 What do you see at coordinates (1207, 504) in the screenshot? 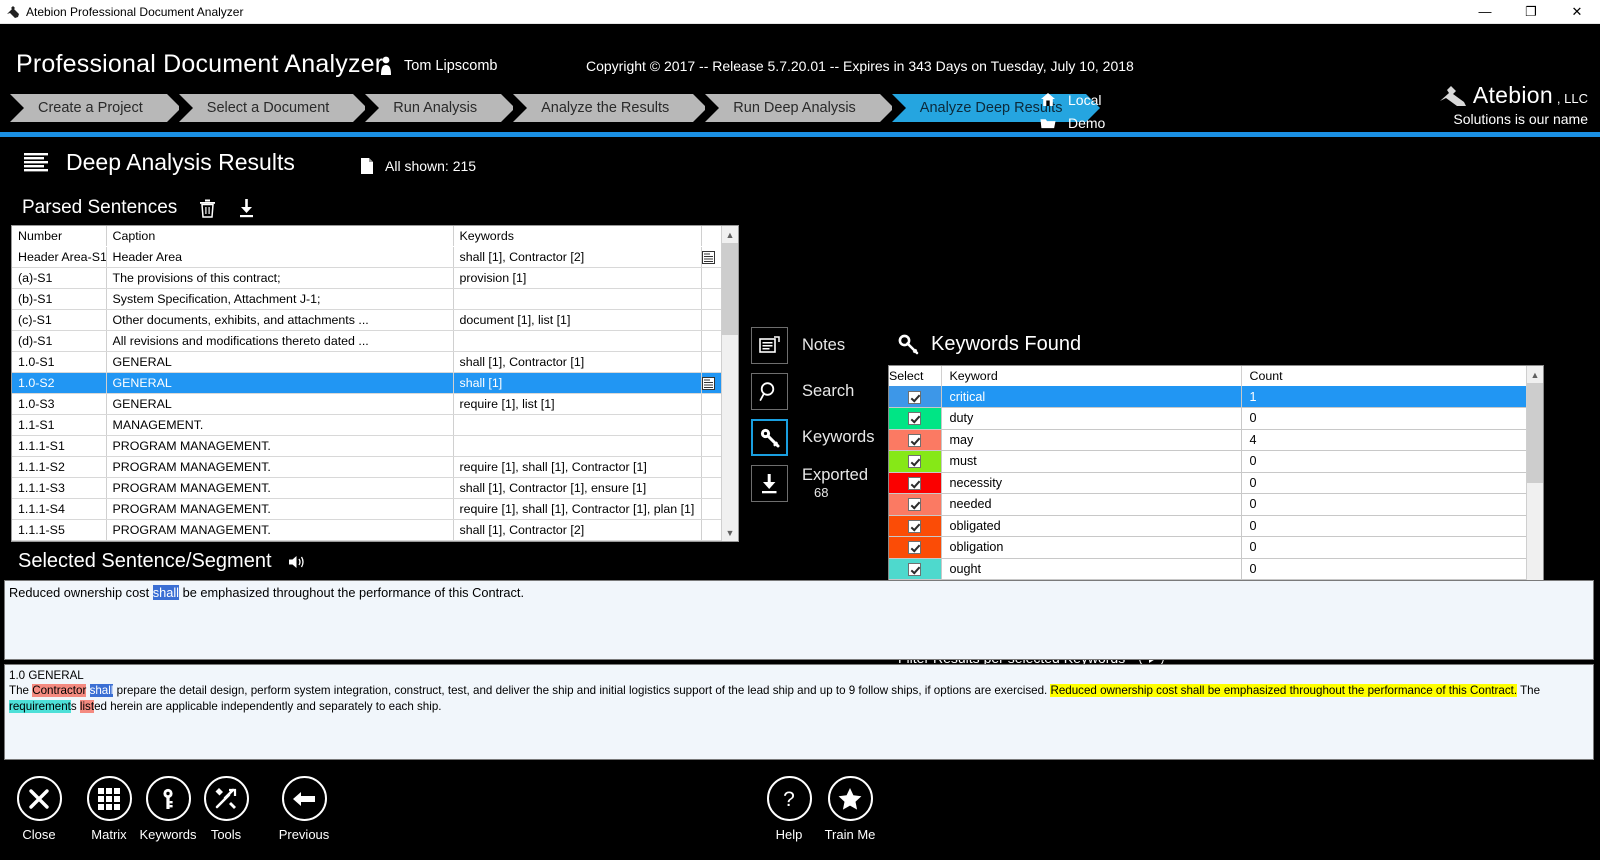
I see `keyword-row: needed 0` at bounding box center [1207, 504].